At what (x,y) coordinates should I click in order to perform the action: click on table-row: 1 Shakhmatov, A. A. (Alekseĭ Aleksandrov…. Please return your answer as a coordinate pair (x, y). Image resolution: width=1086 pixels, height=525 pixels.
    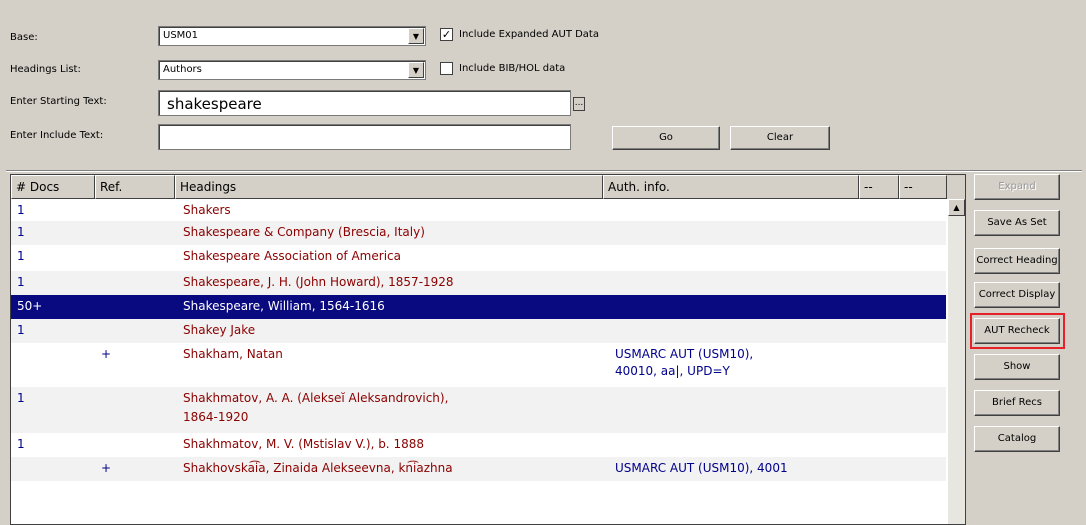
    Looking at the image, I should click on (478, 410).